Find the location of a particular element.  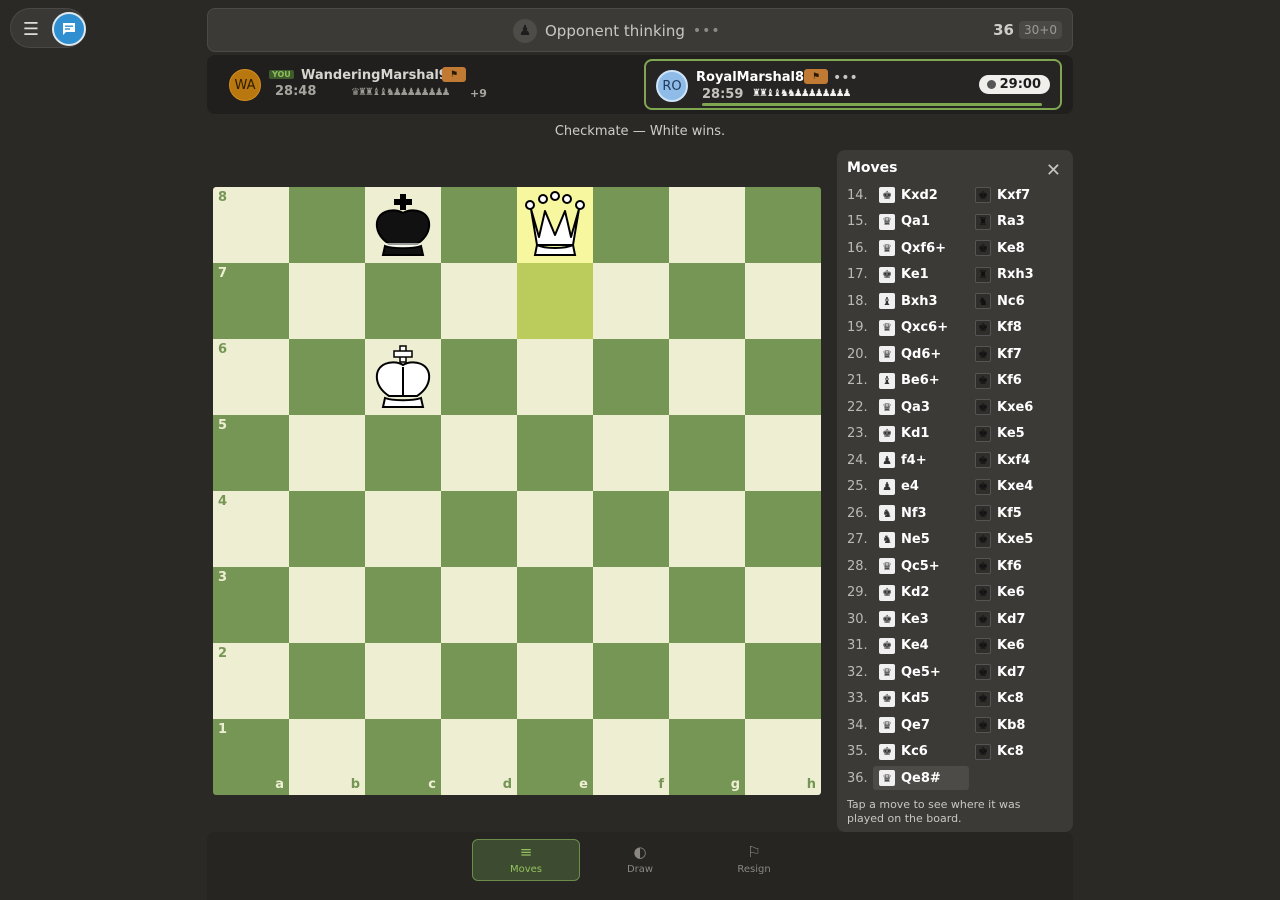

black-move: ♚ Kb8 is located at coordinates (1016, 725).